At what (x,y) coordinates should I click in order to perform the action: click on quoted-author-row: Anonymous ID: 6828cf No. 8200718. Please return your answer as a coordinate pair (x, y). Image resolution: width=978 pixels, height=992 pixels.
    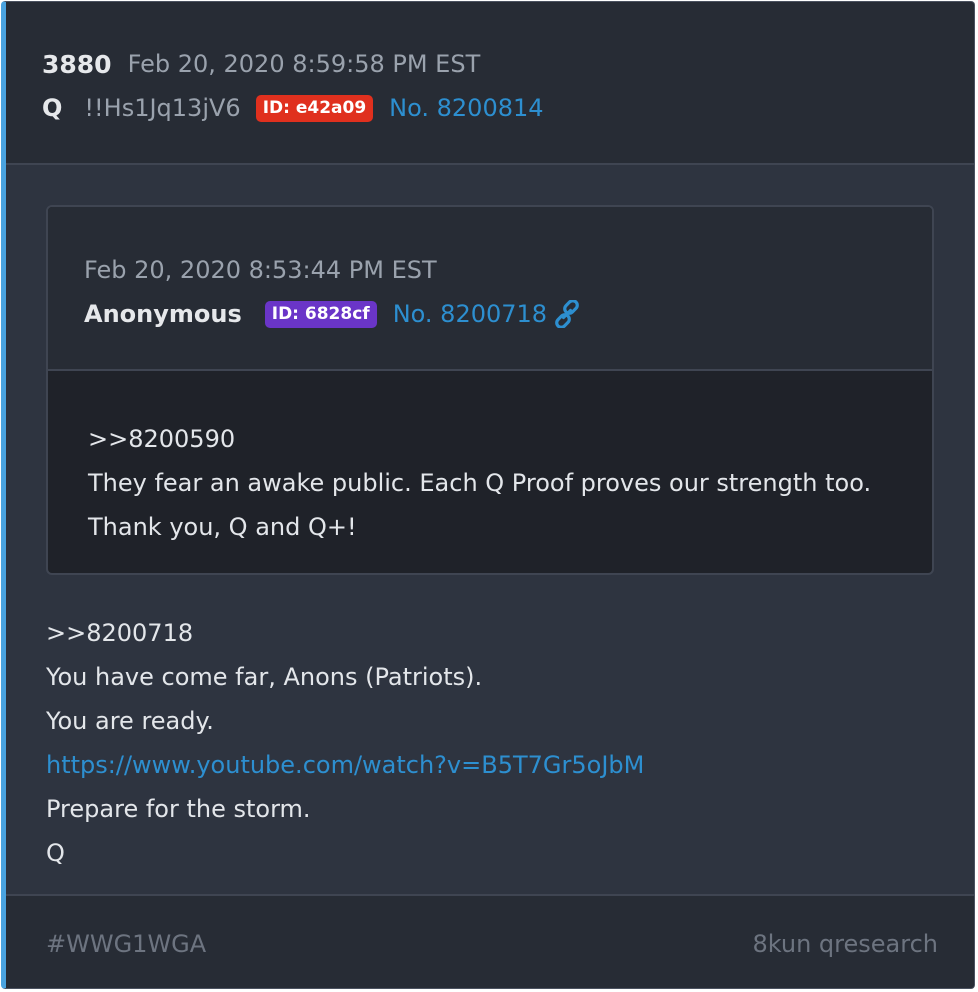
    Looking at the image, I should click on (332, 314).